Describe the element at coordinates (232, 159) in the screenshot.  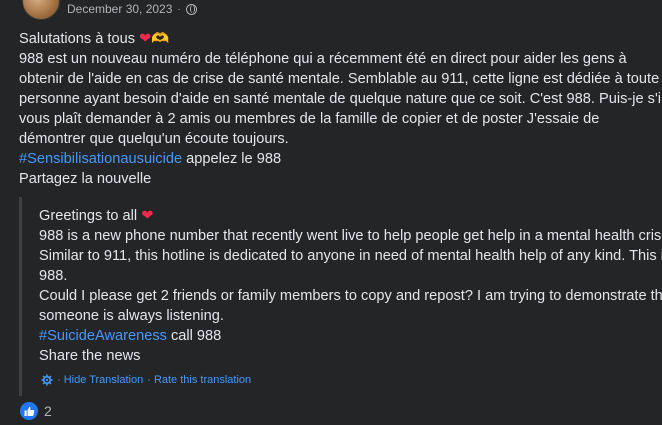
I see `after-hashtag-text: appelez le 988` at that location.